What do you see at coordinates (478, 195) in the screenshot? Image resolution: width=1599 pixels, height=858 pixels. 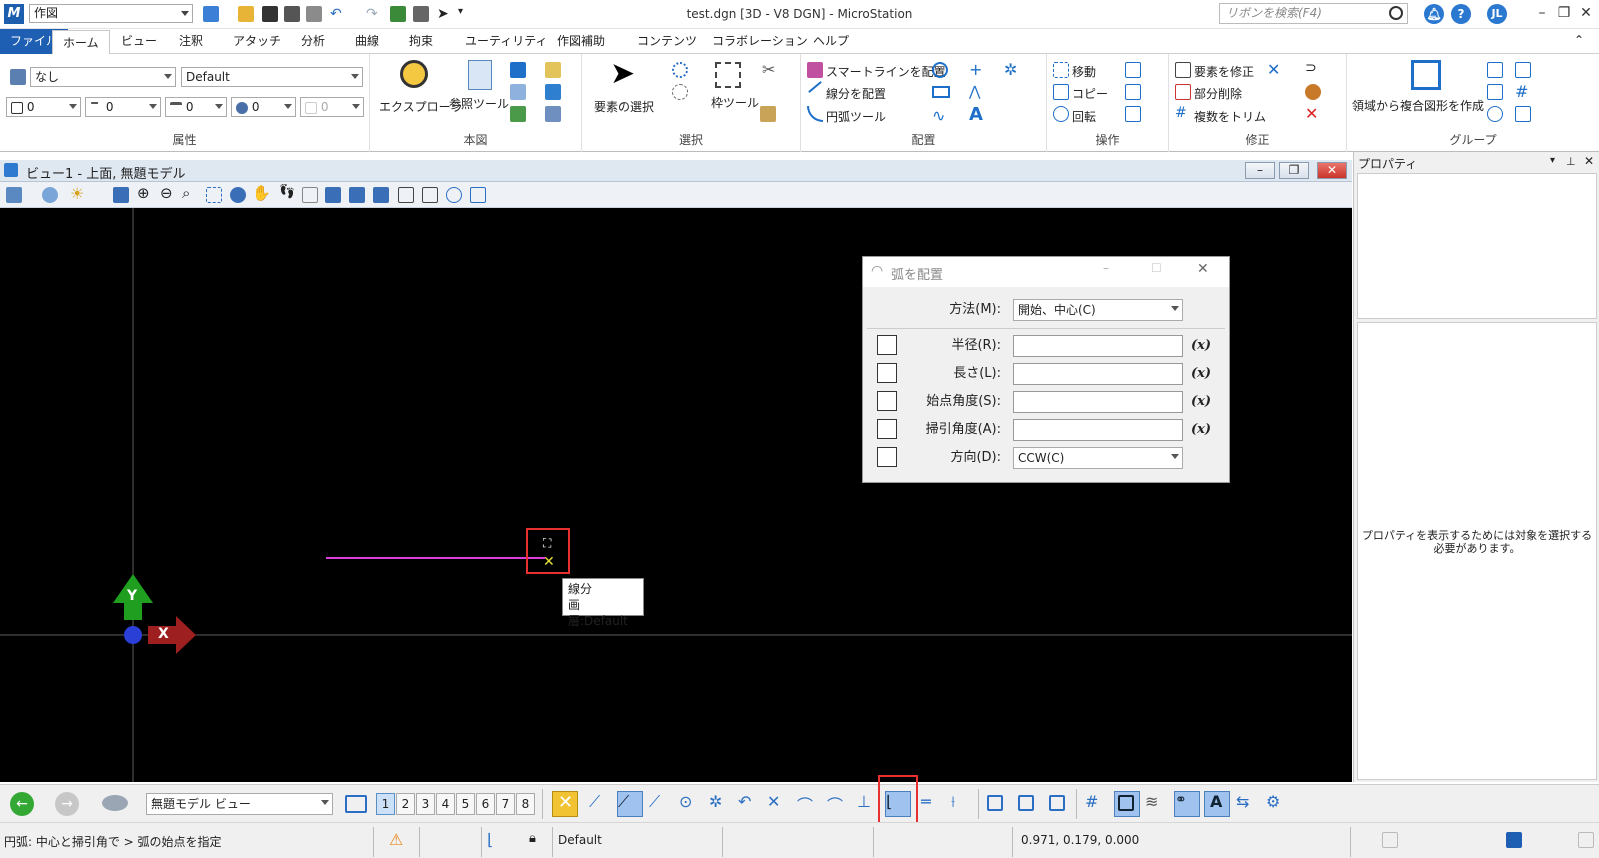 I see `view-settings-icon` at bounding box center [478, 195].